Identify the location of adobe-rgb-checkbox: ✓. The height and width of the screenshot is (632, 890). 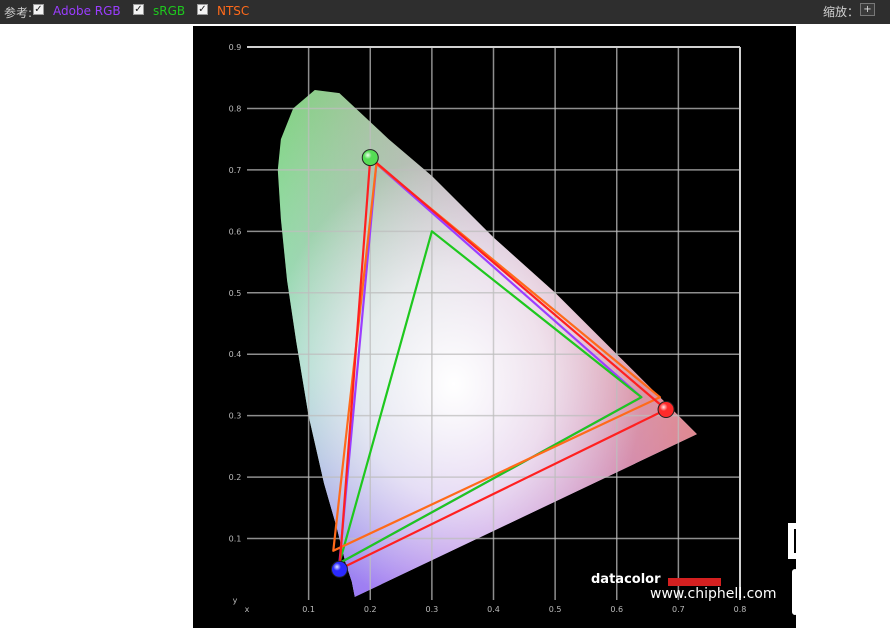
(38, 9).